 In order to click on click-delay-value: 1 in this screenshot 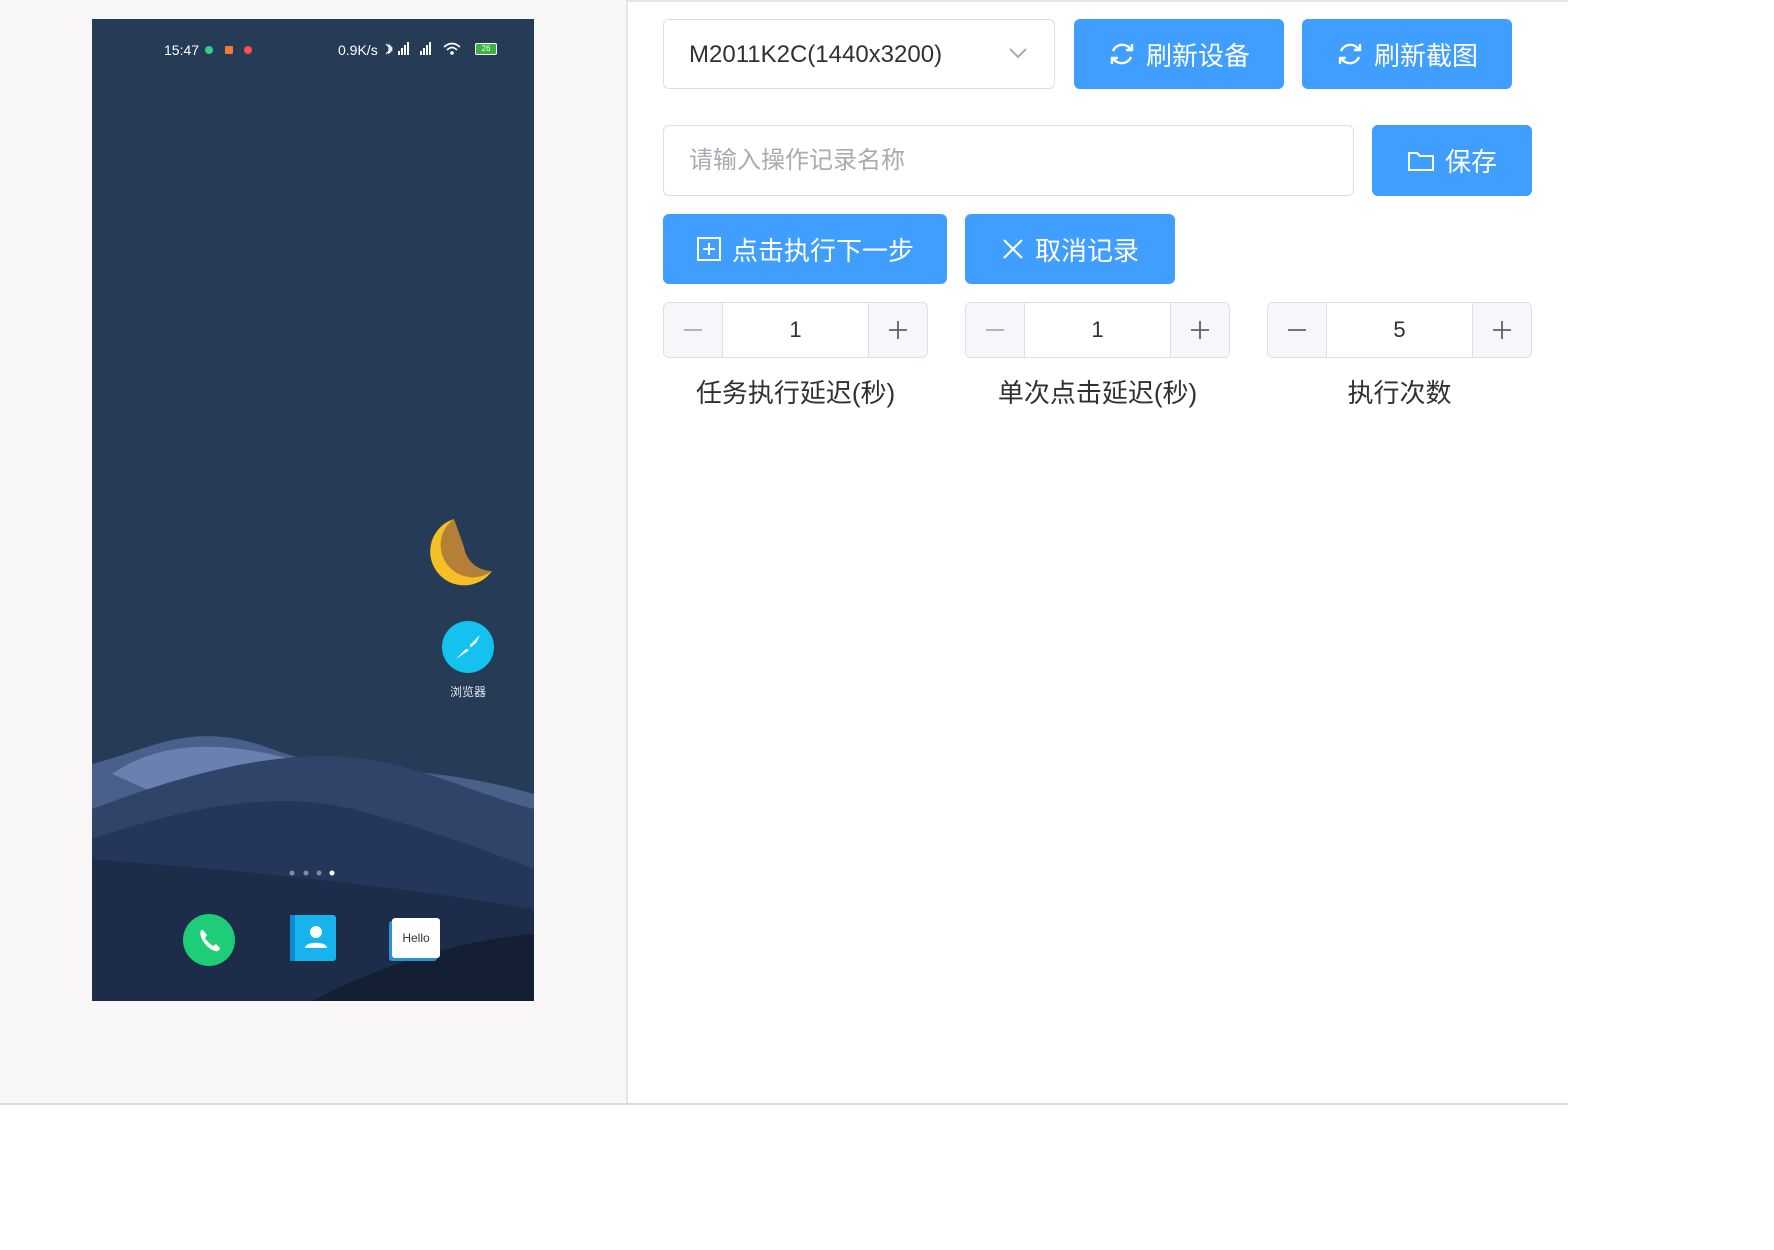, I will do `click(1097, 330)`.